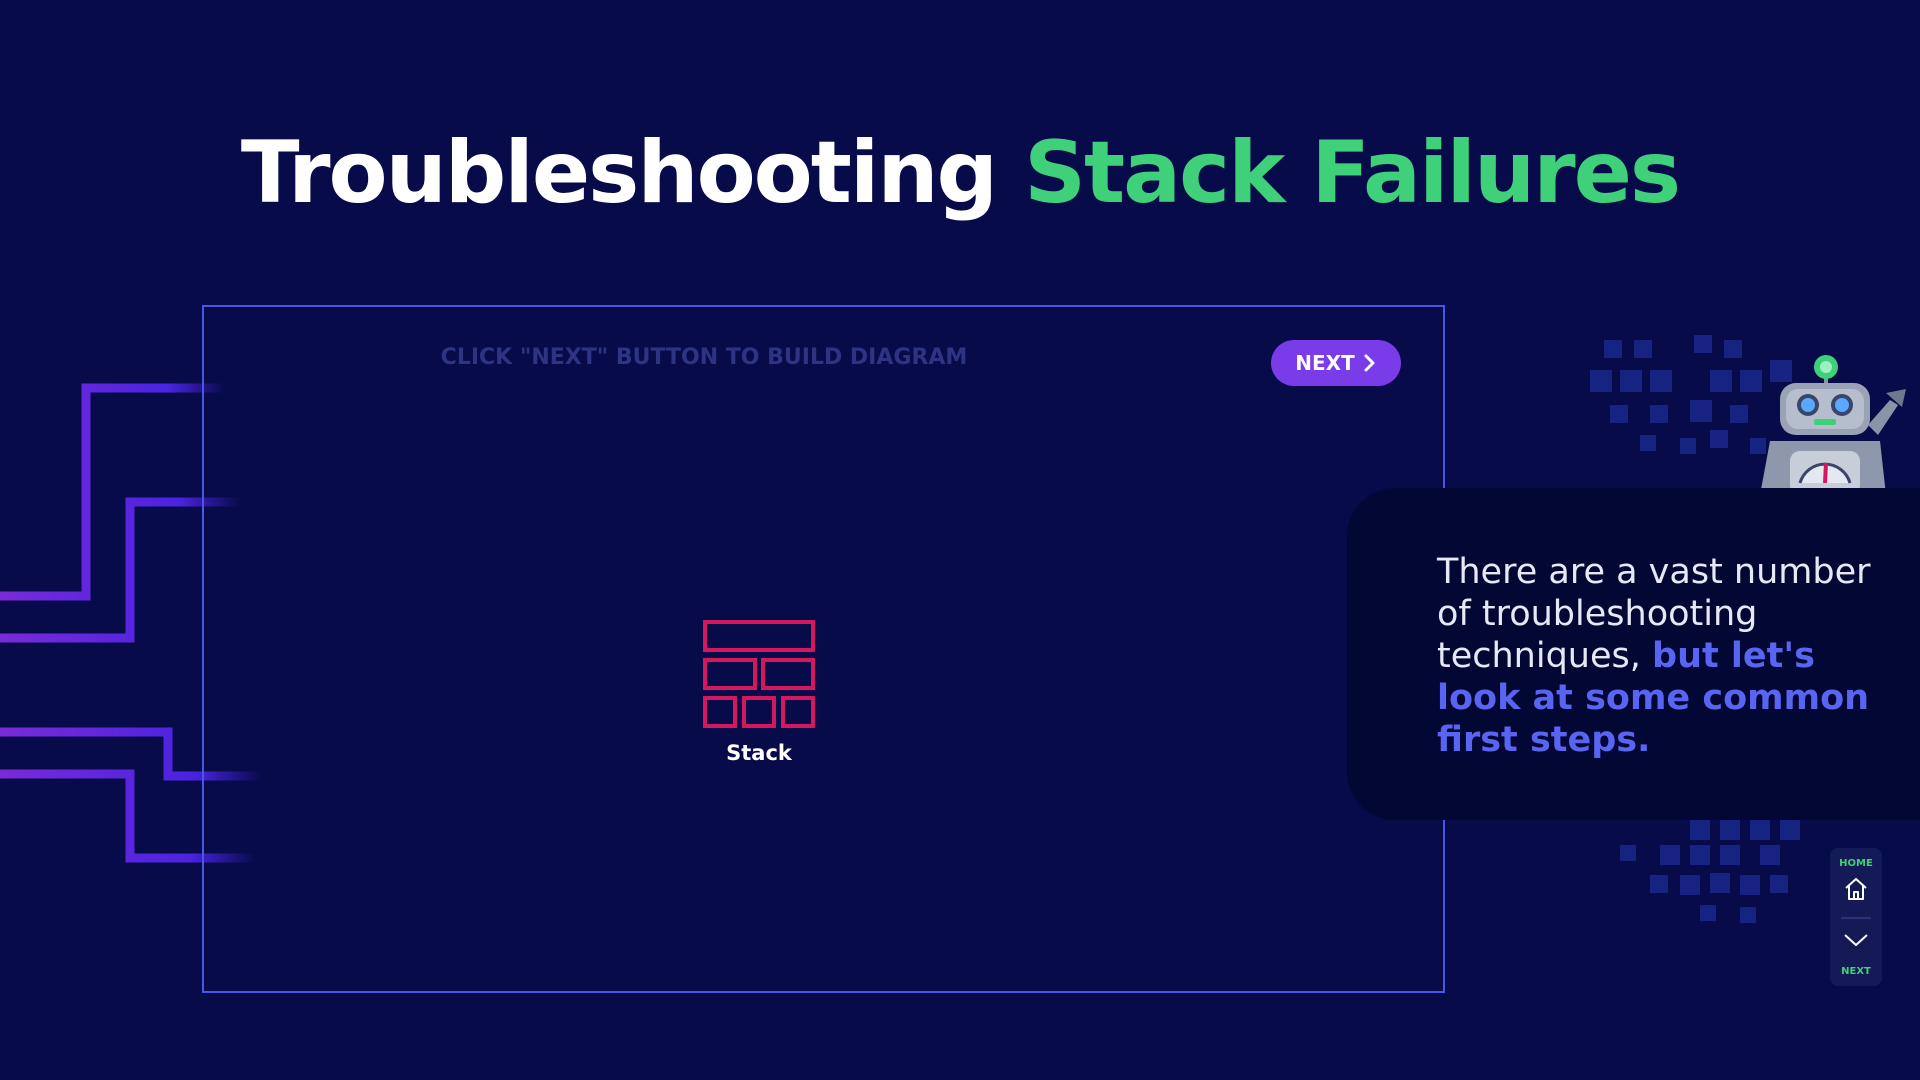  I want to click on home-icon, so click(1856, 889).